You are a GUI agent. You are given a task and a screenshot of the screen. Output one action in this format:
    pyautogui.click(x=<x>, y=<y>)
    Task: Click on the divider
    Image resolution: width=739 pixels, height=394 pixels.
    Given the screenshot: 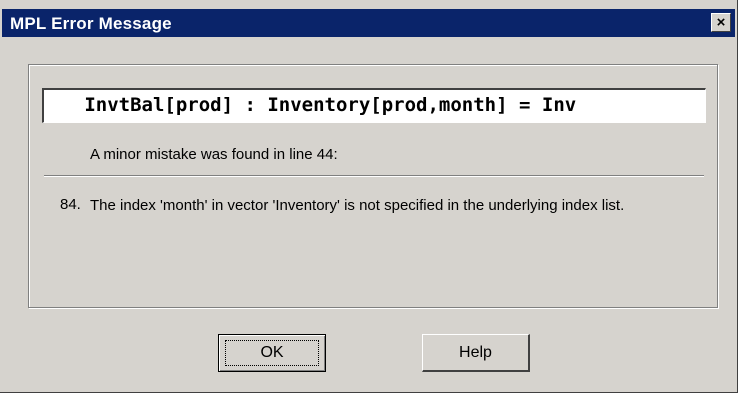 What is the action you would take?
    pyautogui.click(x=374, y=176)
    